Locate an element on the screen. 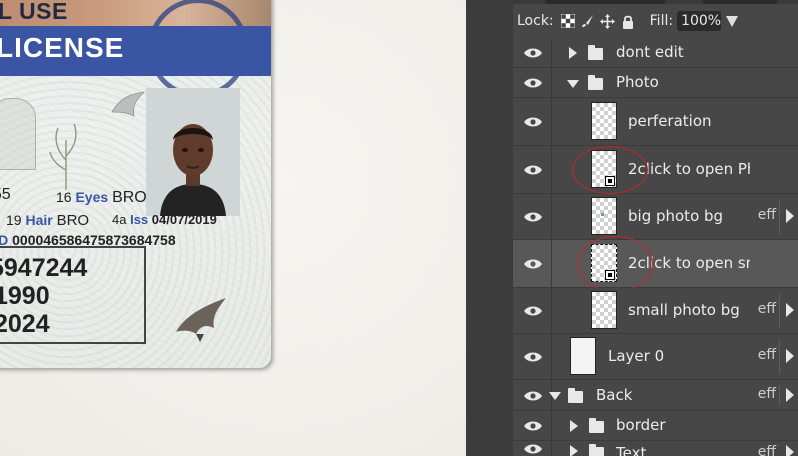  card-hair-label: Hair is located at coordinates (39, 220).